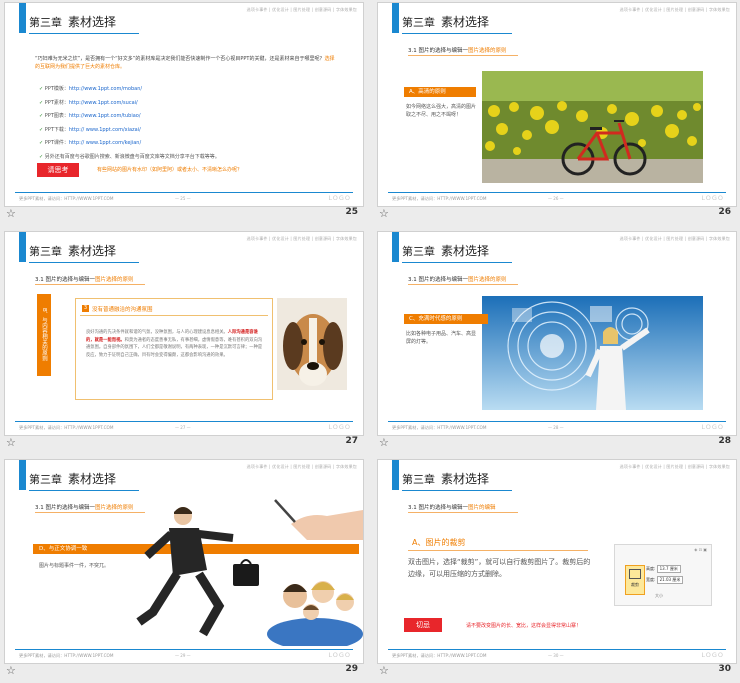  I want to click on avoid-button: 切忌, so click(423, 625).